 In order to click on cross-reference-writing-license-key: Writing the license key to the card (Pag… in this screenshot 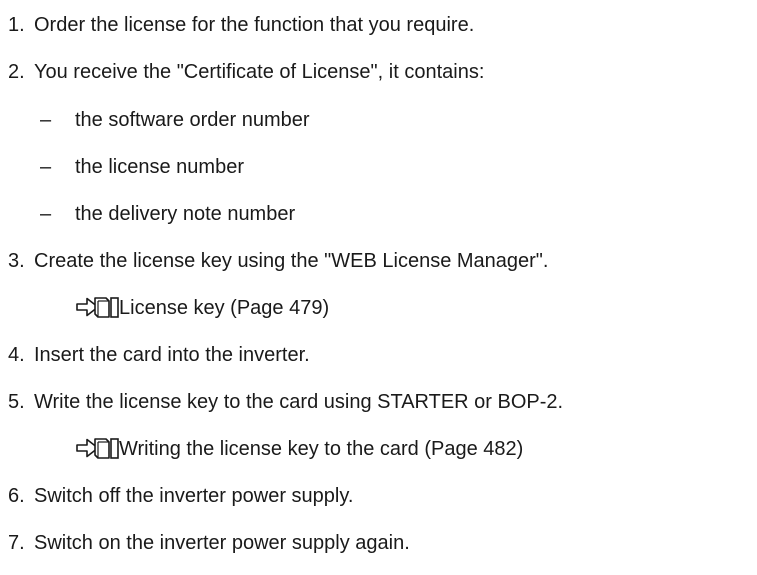, I will do `click(378, 449)`.